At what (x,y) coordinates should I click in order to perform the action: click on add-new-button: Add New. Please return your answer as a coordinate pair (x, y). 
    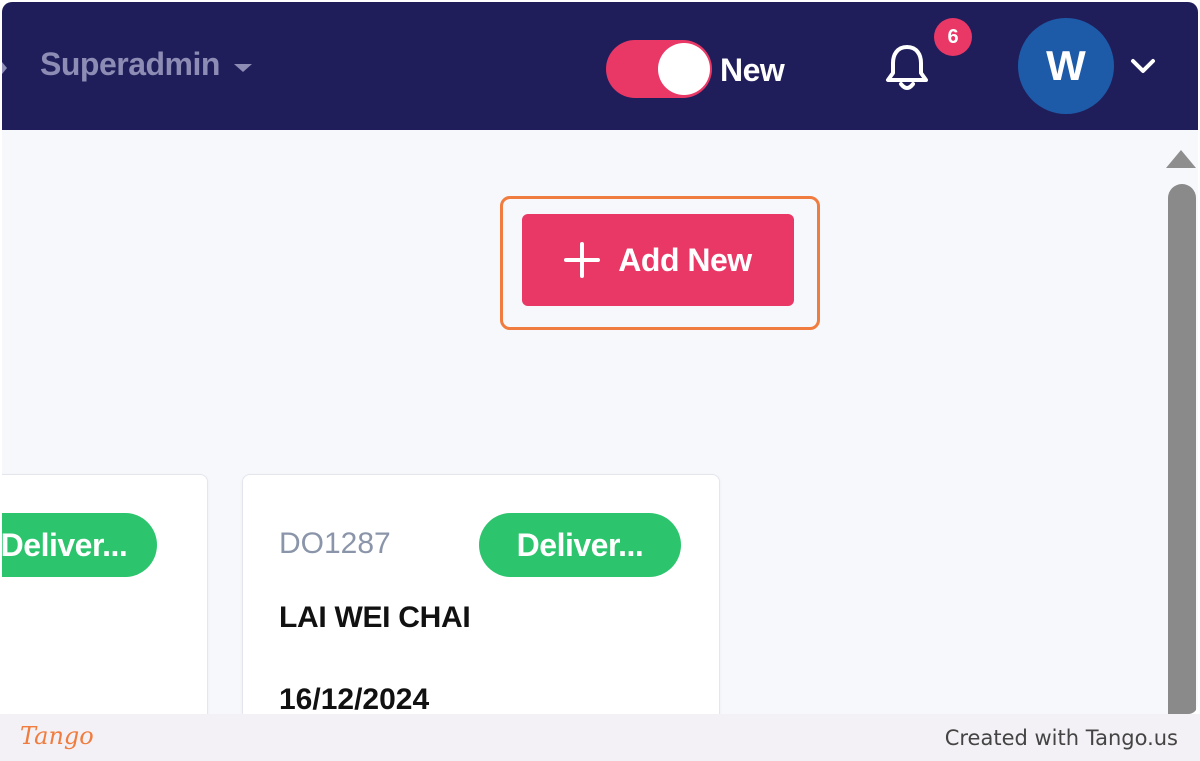
    Looking at the image, I should click on (658, 260).